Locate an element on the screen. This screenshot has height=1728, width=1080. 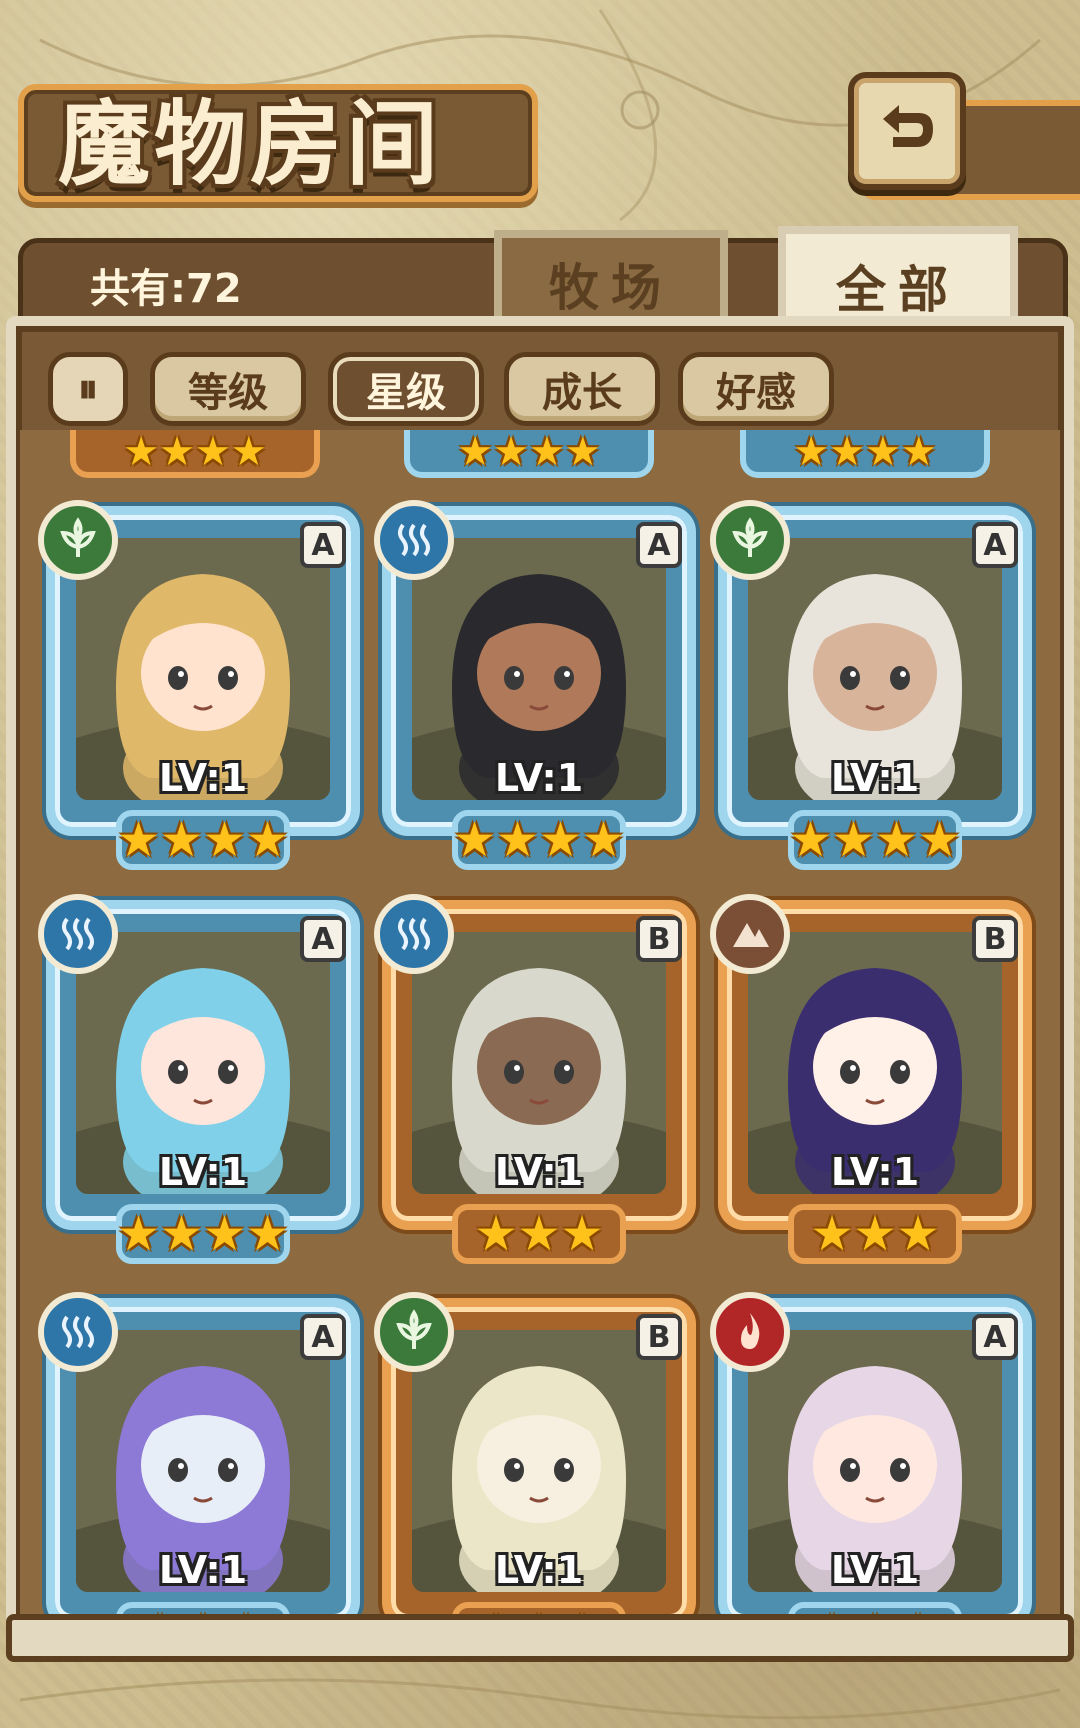
page-title: 魔物房间 is located at coordinates (250, 144).